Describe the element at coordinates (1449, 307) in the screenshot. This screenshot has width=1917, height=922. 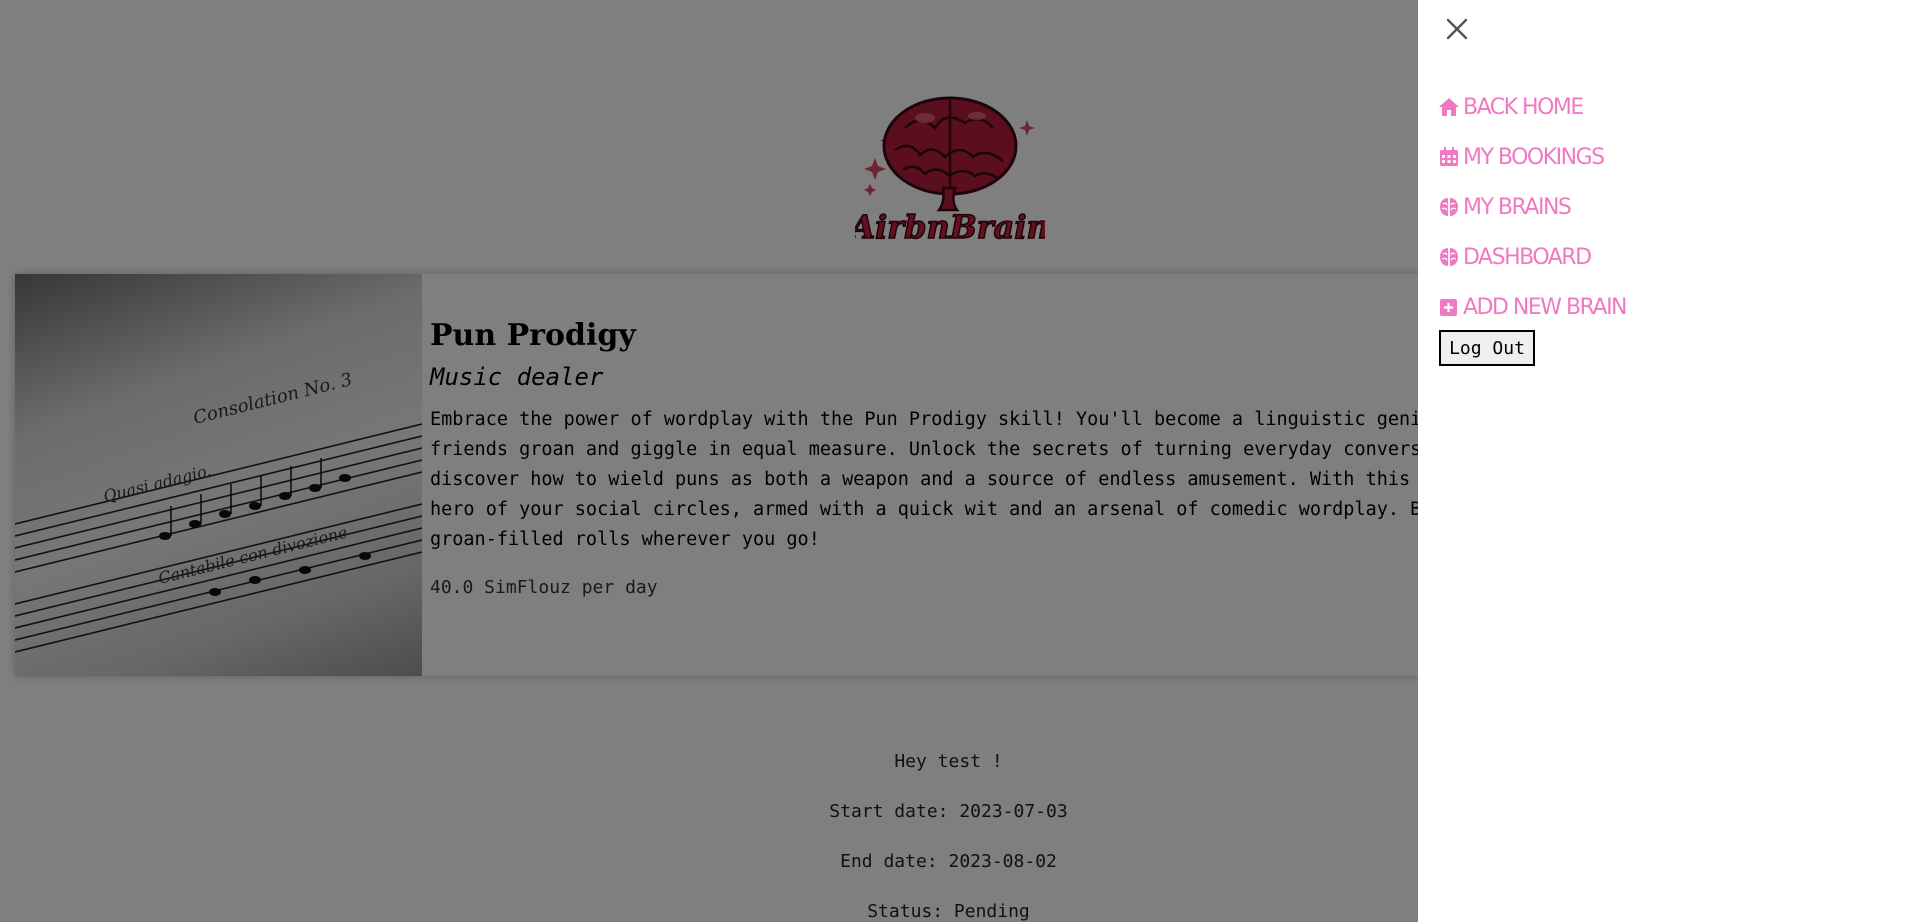
I see `plus-square-icon` at that location.